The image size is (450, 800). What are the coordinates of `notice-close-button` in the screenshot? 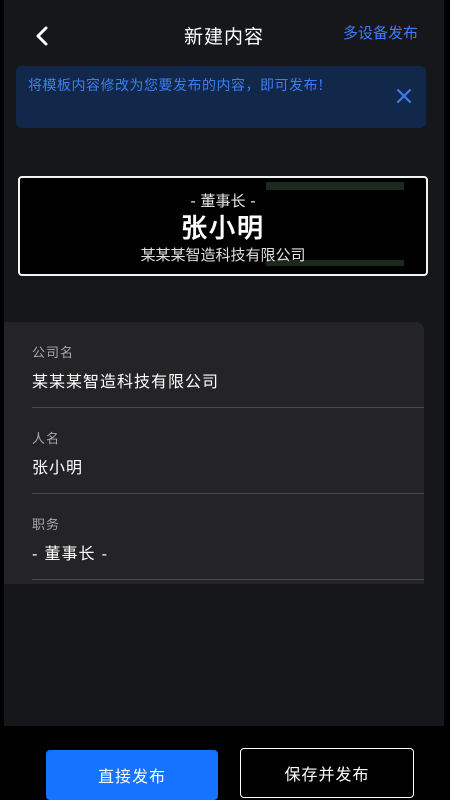 It's located at (404, 96).